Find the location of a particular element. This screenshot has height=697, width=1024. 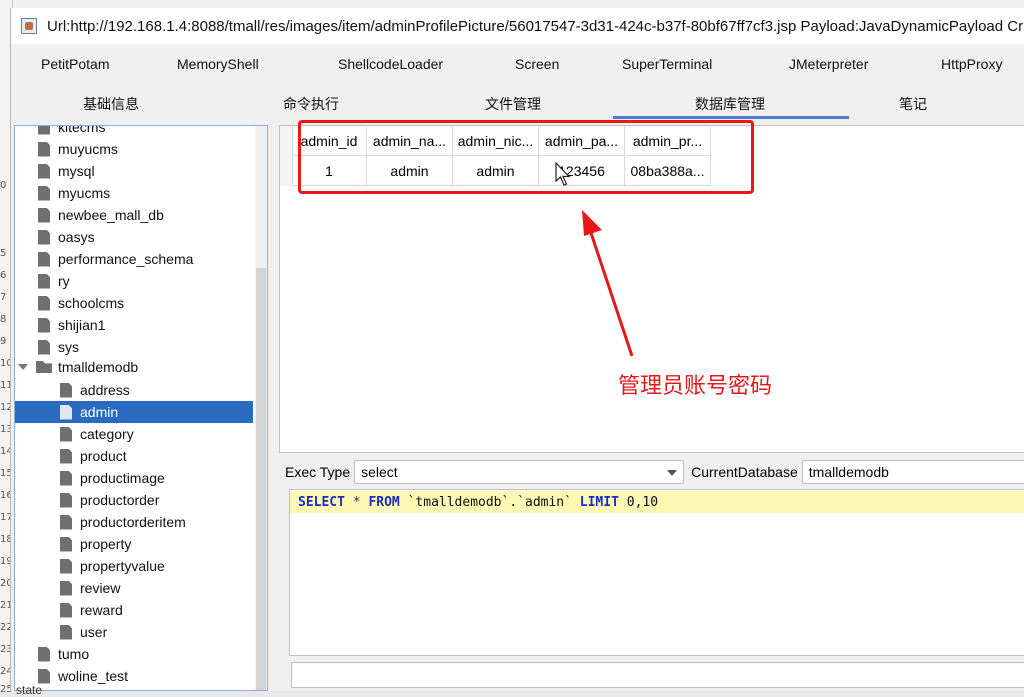

tree-item-sys: sys is located at coordinates (58, 347).